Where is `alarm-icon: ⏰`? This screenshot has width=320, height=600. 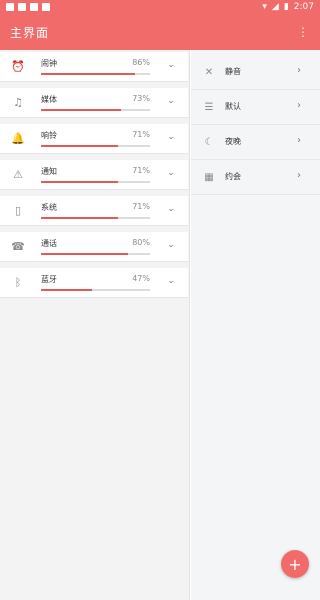 alarm-icon: ⏰ is located at coordinates (18, 66).